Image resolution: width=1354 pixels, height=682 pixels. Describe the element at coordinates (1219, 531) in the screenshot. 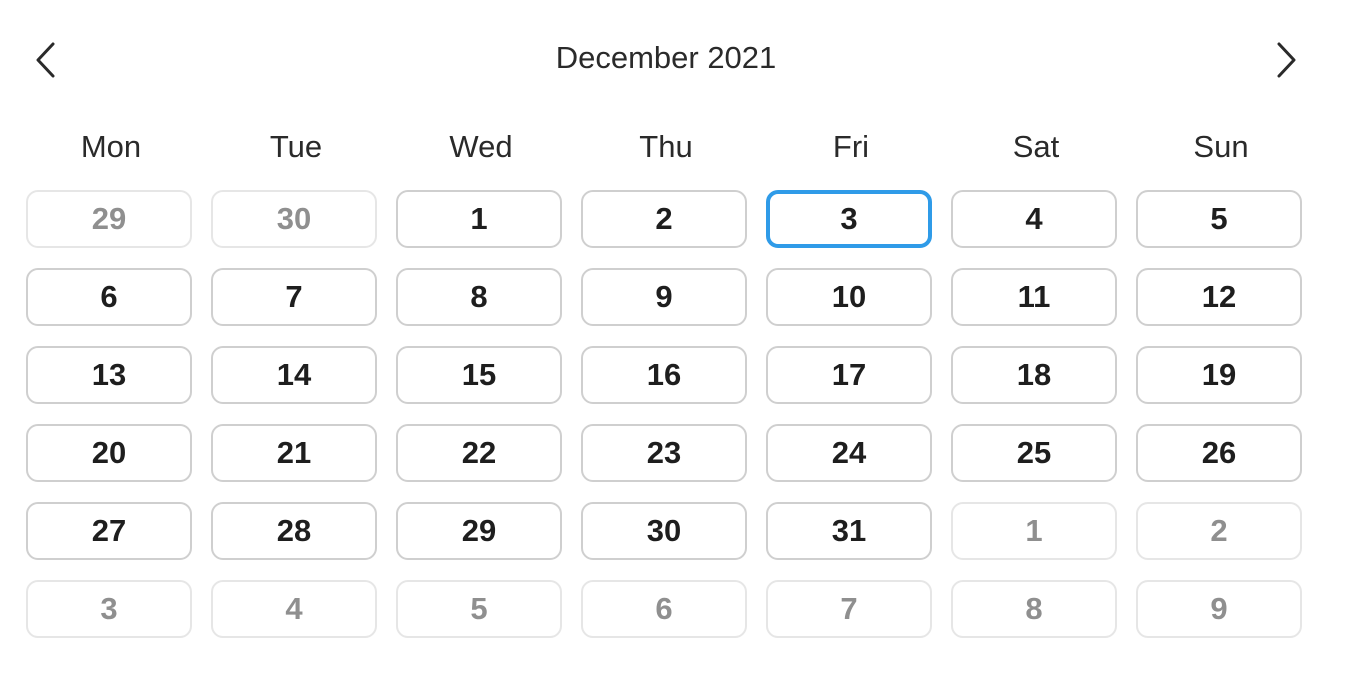

I see `day-cell-outside-month: 2` at that location.